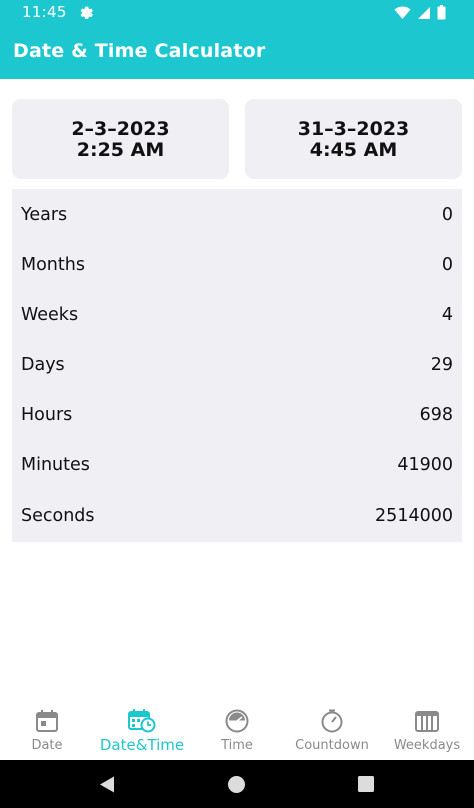  I want to click on calendar-clock-icon, so click(142, 721).